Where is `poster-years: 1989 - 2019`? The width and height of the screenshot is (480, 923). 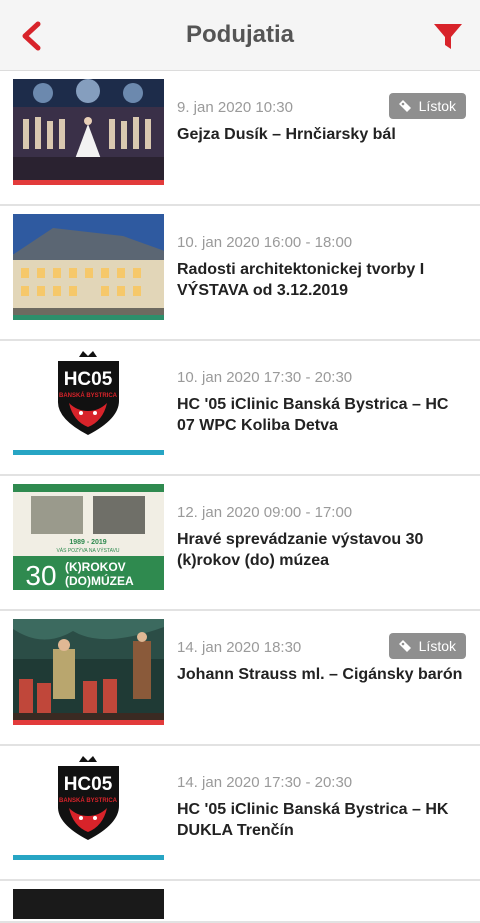 poster-years: 1989 - 2019 is located at coordinates (87, 542).